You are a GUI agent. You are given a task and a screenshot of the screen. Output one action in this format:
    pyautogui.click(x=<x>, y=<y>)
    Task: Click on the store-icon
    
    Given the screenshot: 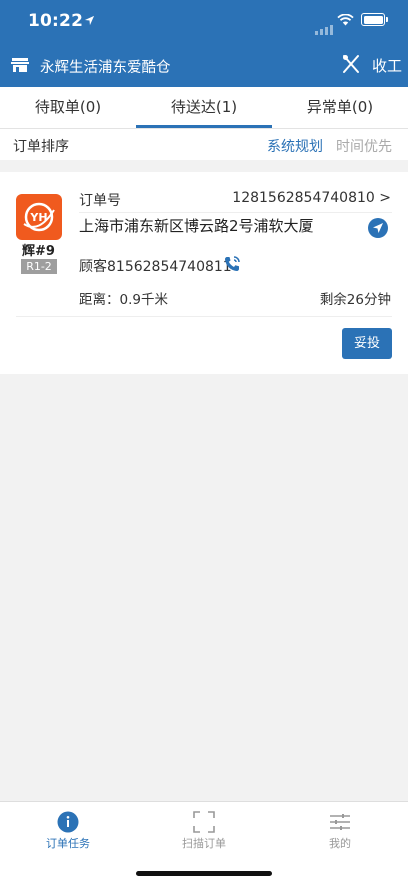 What is the action you would take?
    pyautogui.click(x=20, y=65)
    